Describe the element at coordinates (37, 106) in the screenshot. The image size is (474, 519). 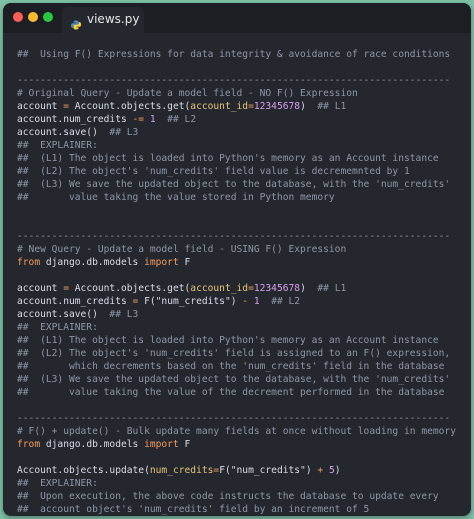
I see `code-token: account` at that location.